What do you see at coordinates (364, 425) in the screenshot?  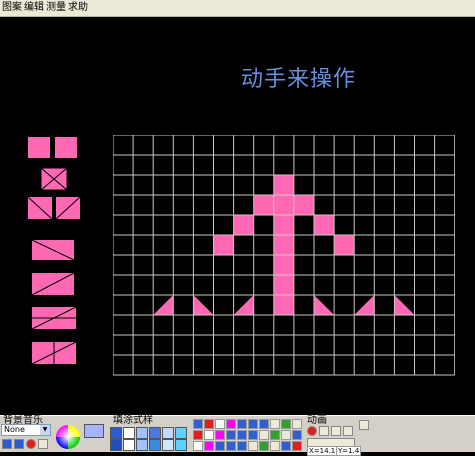 I see `anim-extra-button` at bounding box center [364, 425].